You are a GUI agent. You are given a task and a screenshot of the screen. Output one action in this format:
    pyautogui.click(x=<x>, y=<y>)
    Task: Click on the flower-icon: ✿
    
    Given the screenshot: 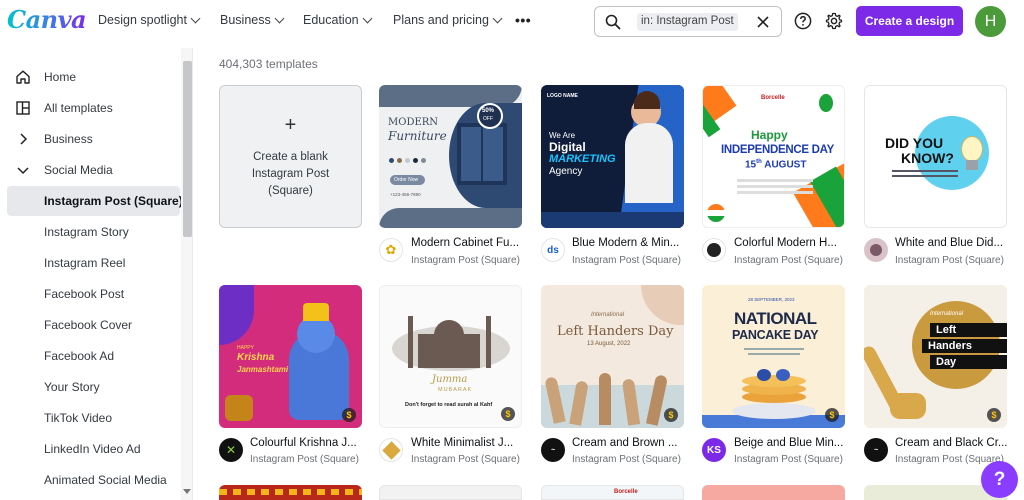 What is the action you would take?
    pyautogui.click(x=391, y=249)
    